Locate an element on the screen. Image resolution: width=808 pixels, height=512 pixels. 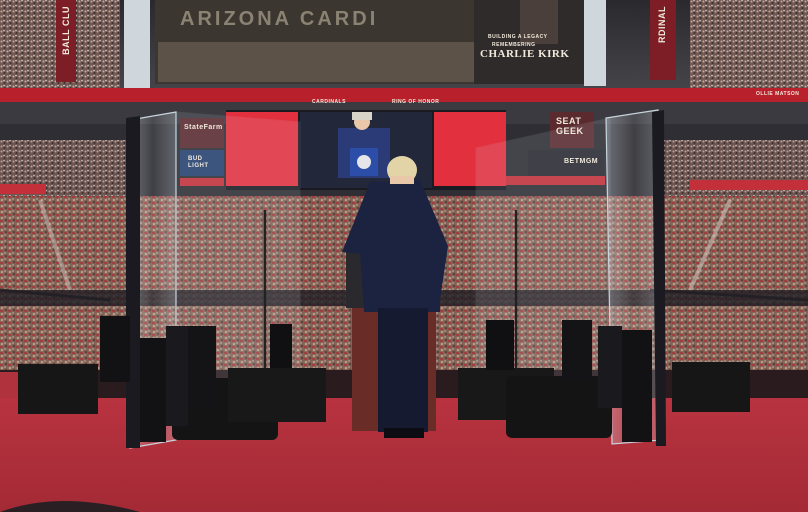
memorial-screen-name: CHARLIE KIRK is located at coordinates (525, 54).